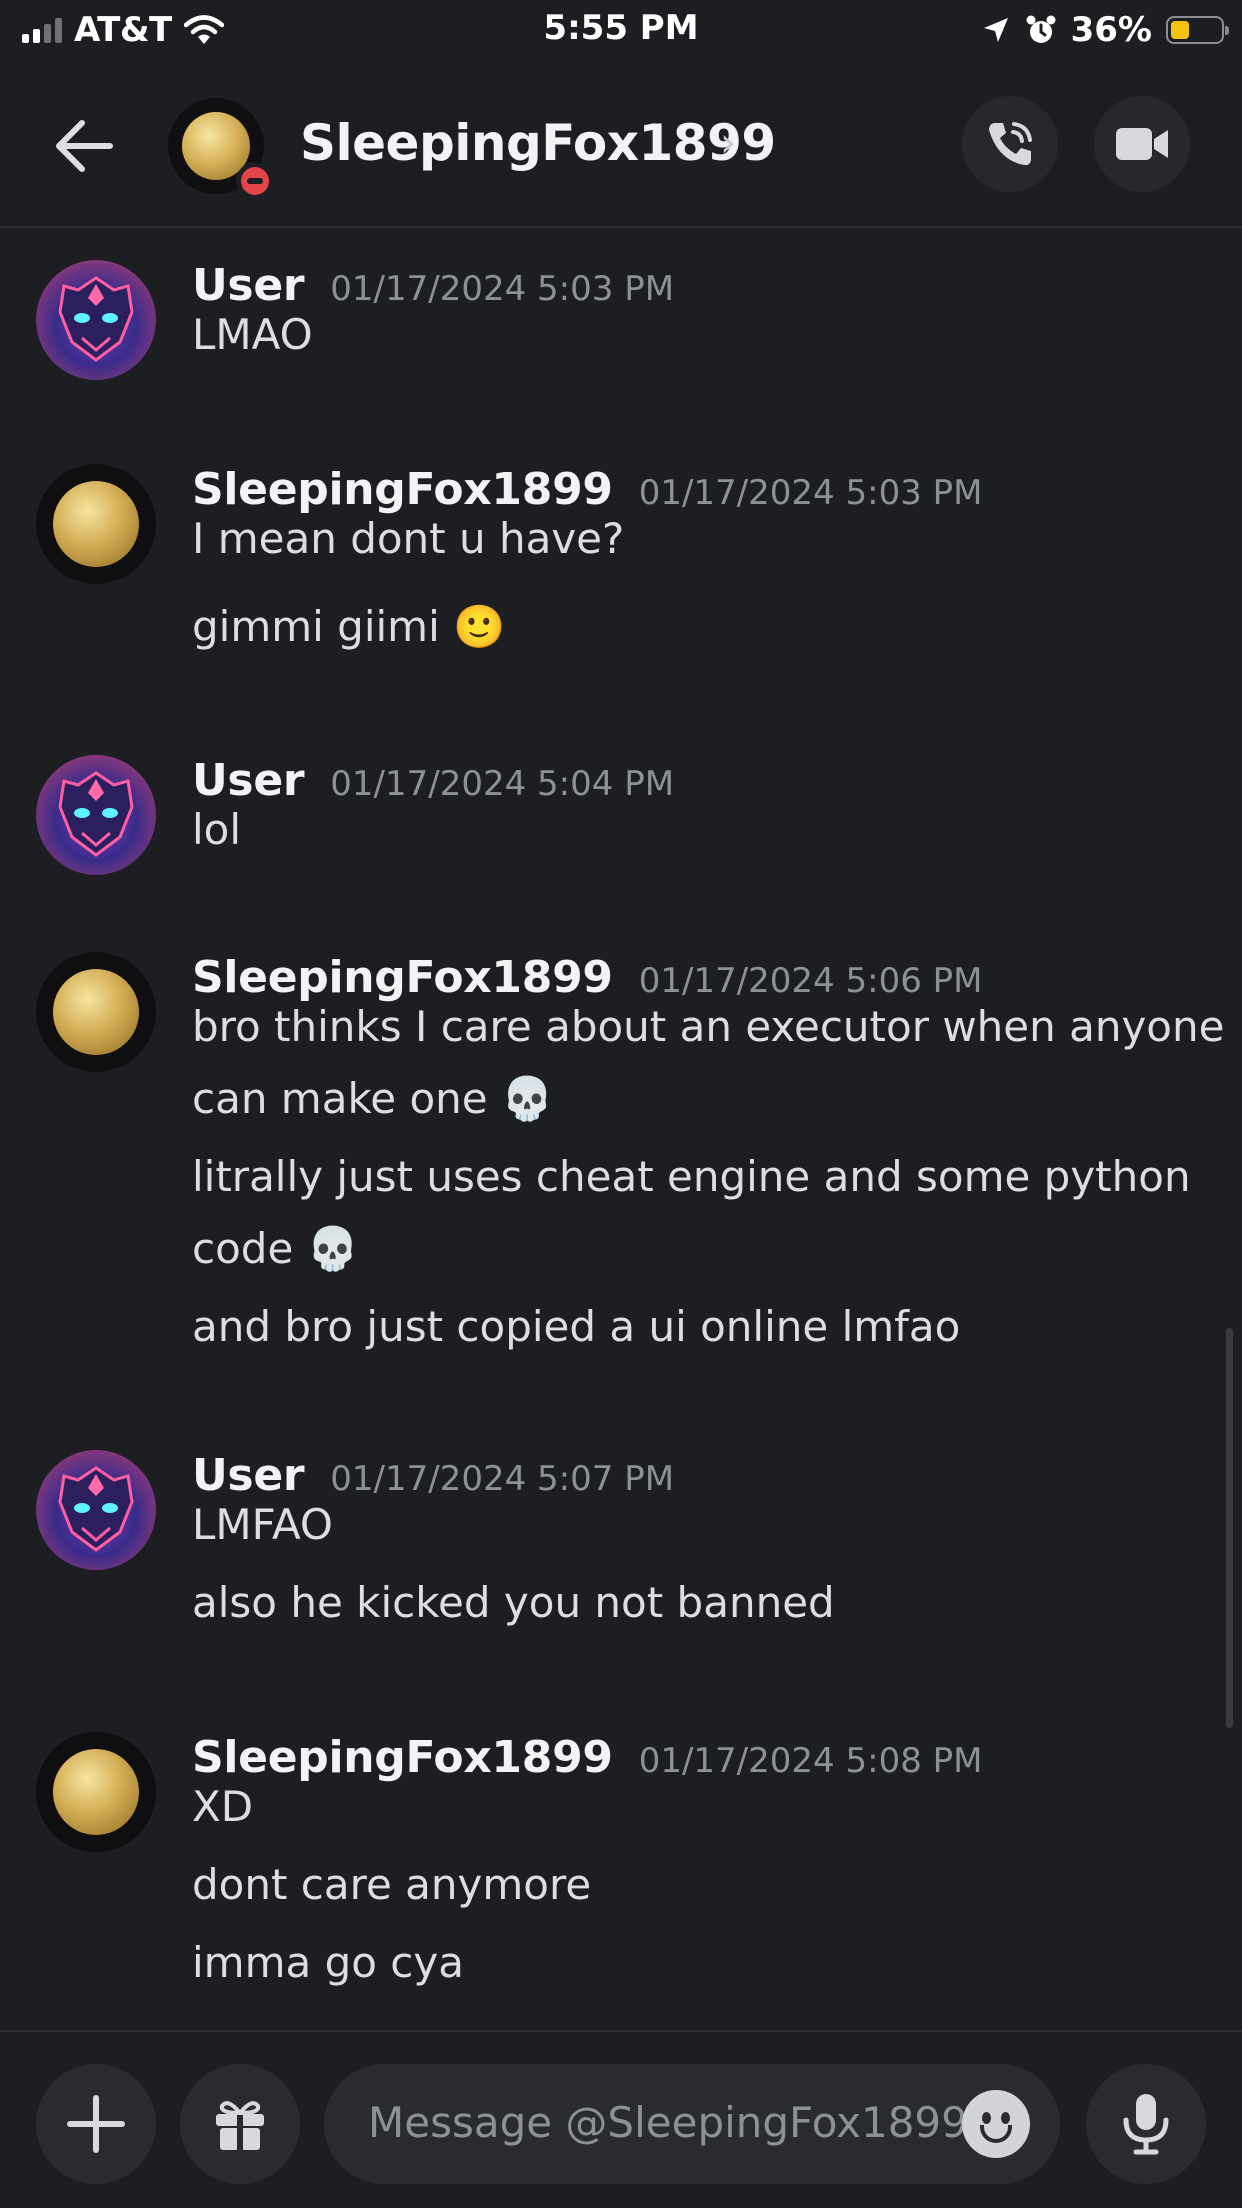 The width and height of the screenshot is (1242, 2208). I want to click on message-text: imma go cya, so click(328, 1962).